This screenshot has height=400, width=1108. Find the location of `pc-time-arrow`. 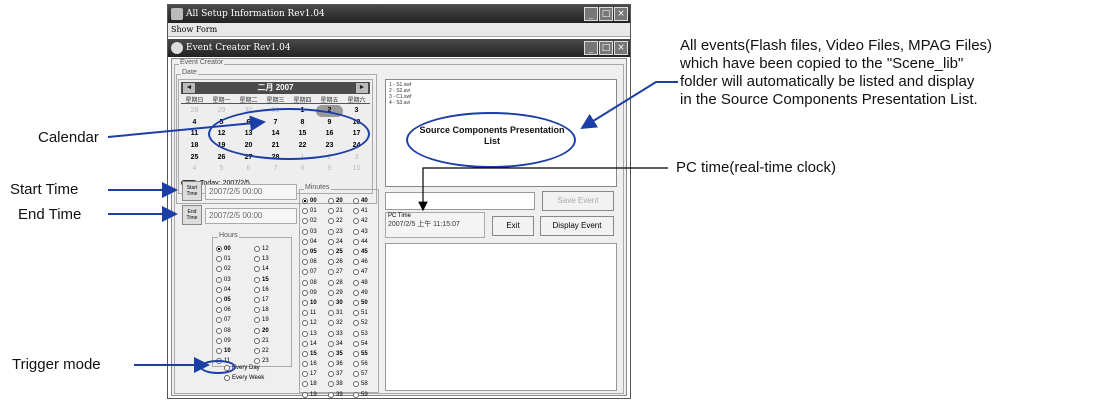

pc-time-arrow is located at coordinates (543, 189).